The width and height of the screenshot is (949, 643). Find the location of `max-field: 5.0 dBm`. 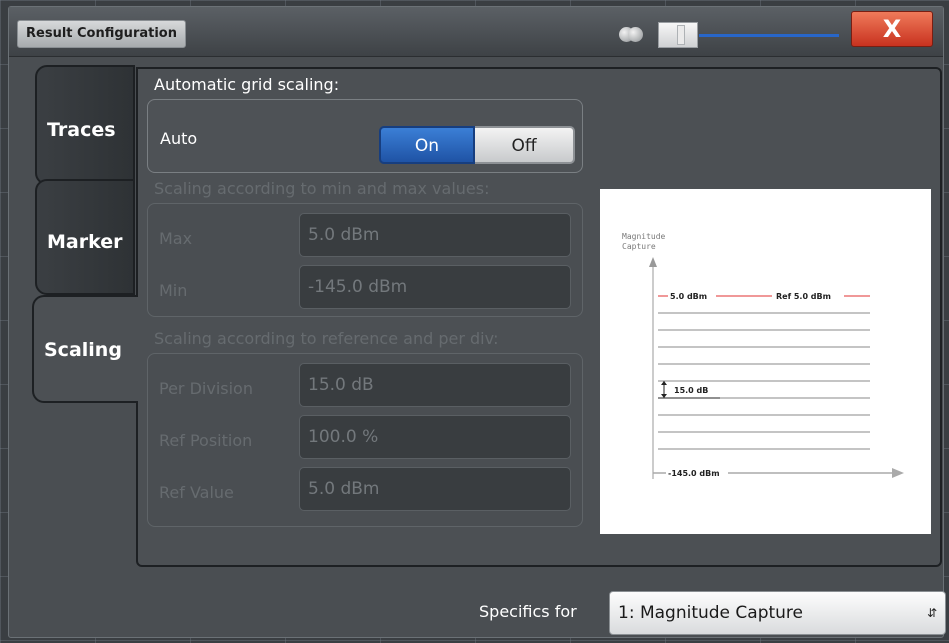

max-field: 5.0 dBm is located at coordinates (435, 235).